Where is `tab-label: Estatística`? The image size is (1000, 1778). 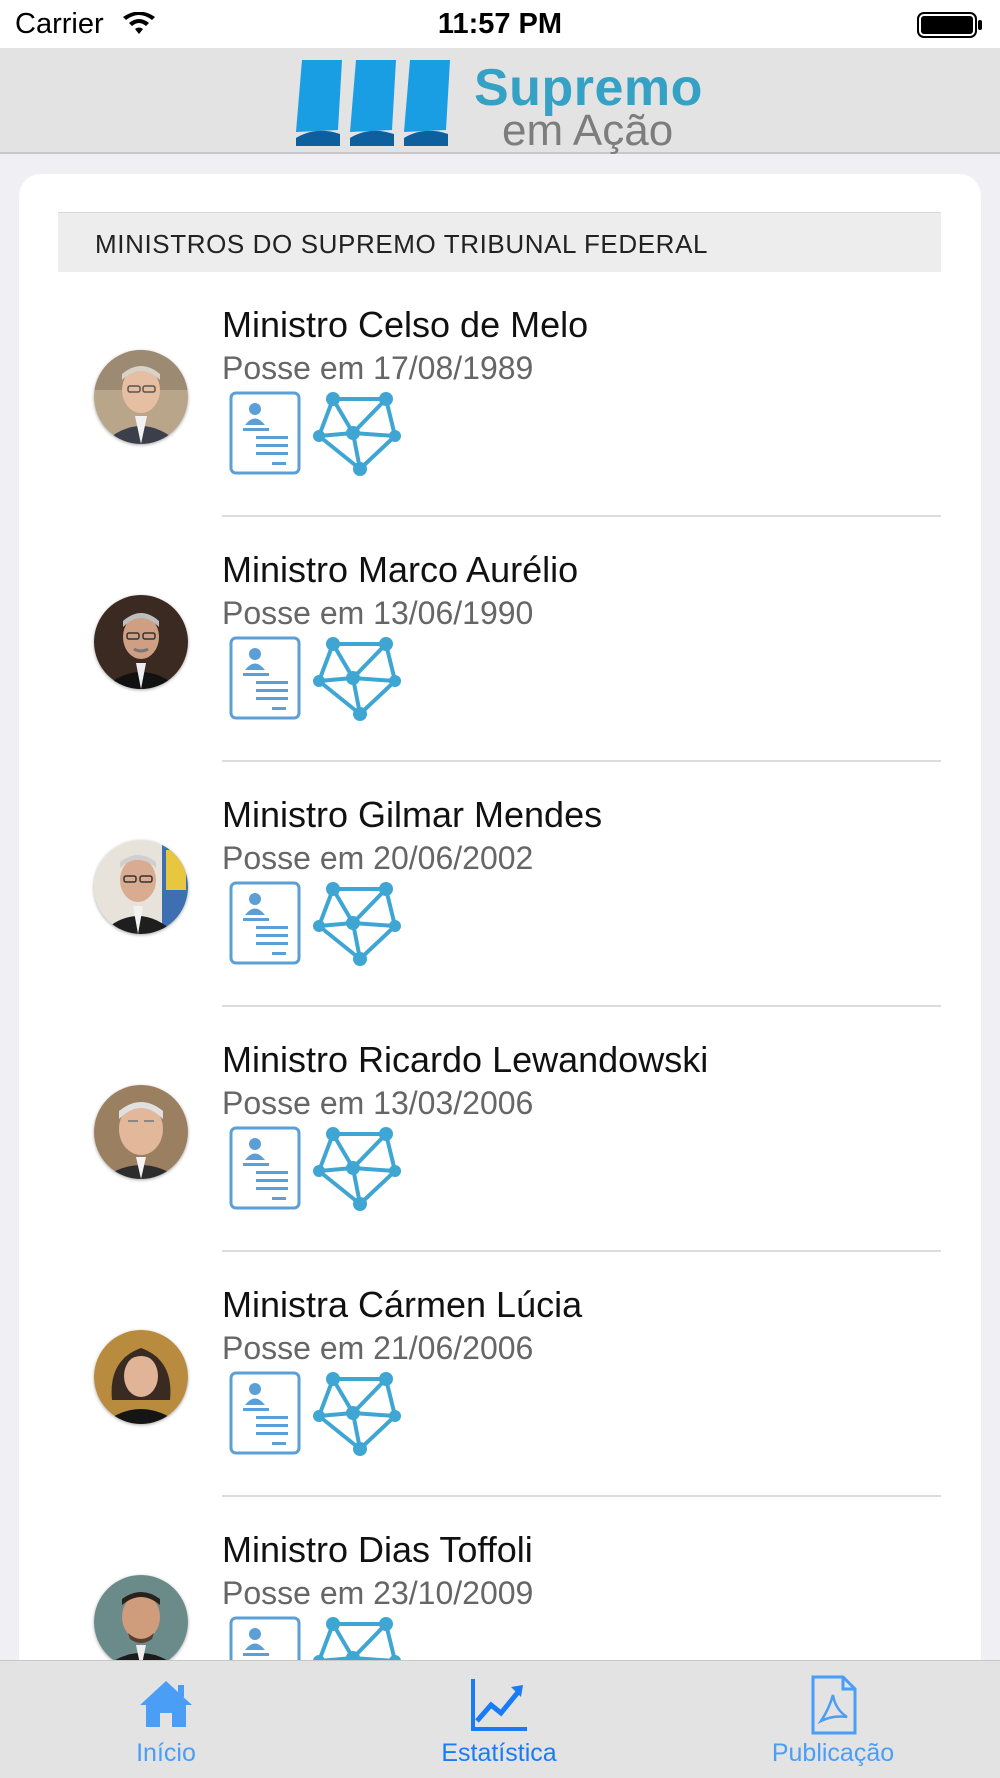
tab-label: Estatística is located at coordinates (499, 1753).